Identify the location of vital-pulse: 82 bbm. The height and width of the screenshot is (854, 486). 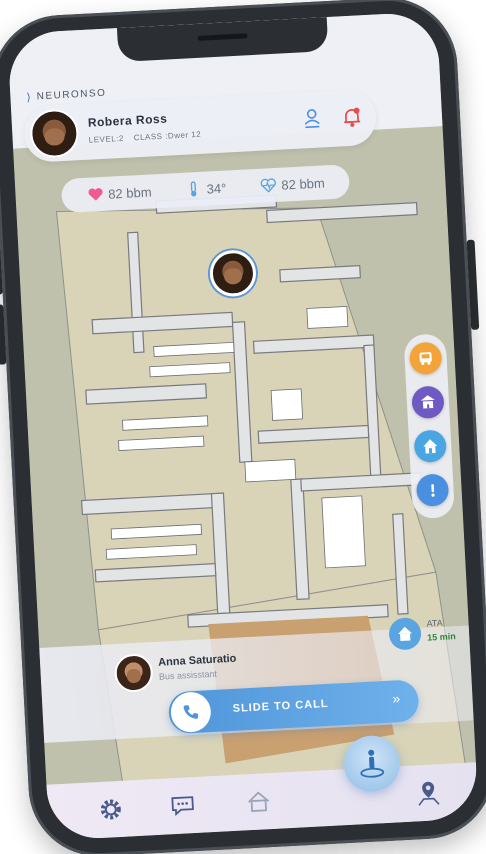
(292, 183).